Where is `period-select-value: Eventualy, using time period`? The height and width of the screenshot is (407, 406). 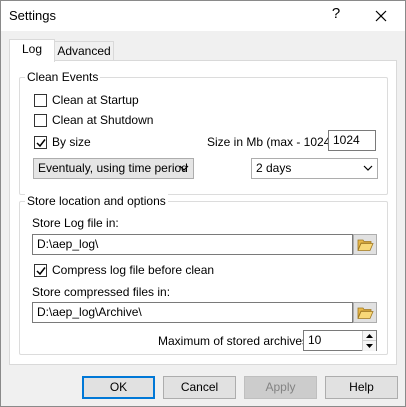 period-select-value: Eventualy, using time period is located at coordinates (113, 168).